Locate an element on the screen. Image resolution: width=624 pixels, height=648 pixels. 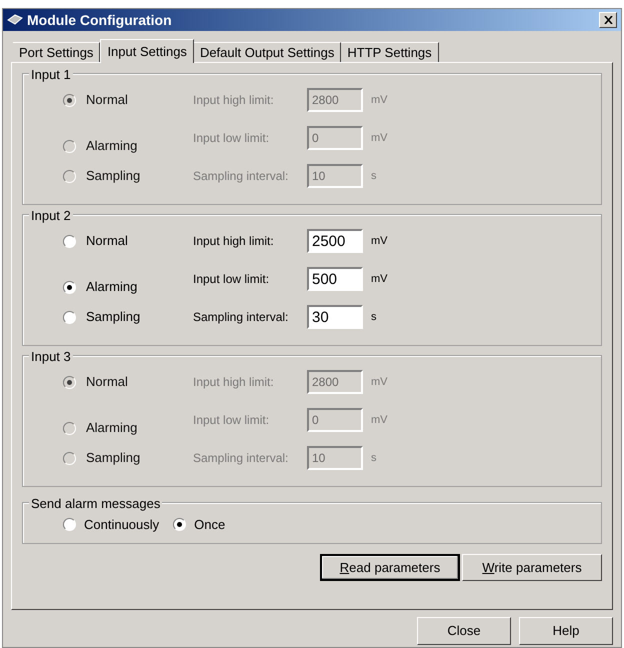
input-field: 500 is located at coordinates (335, 279).